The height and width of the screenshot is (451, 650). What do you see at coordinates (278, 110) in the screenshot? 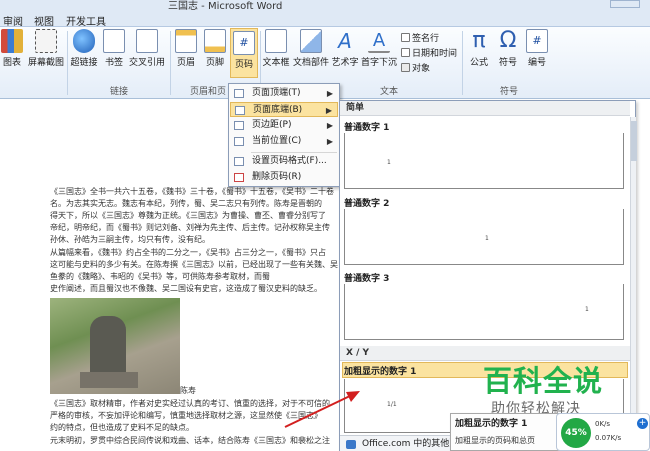
I see `menu-item-label: 页面底端(B)` at bounding box center [278, 110].